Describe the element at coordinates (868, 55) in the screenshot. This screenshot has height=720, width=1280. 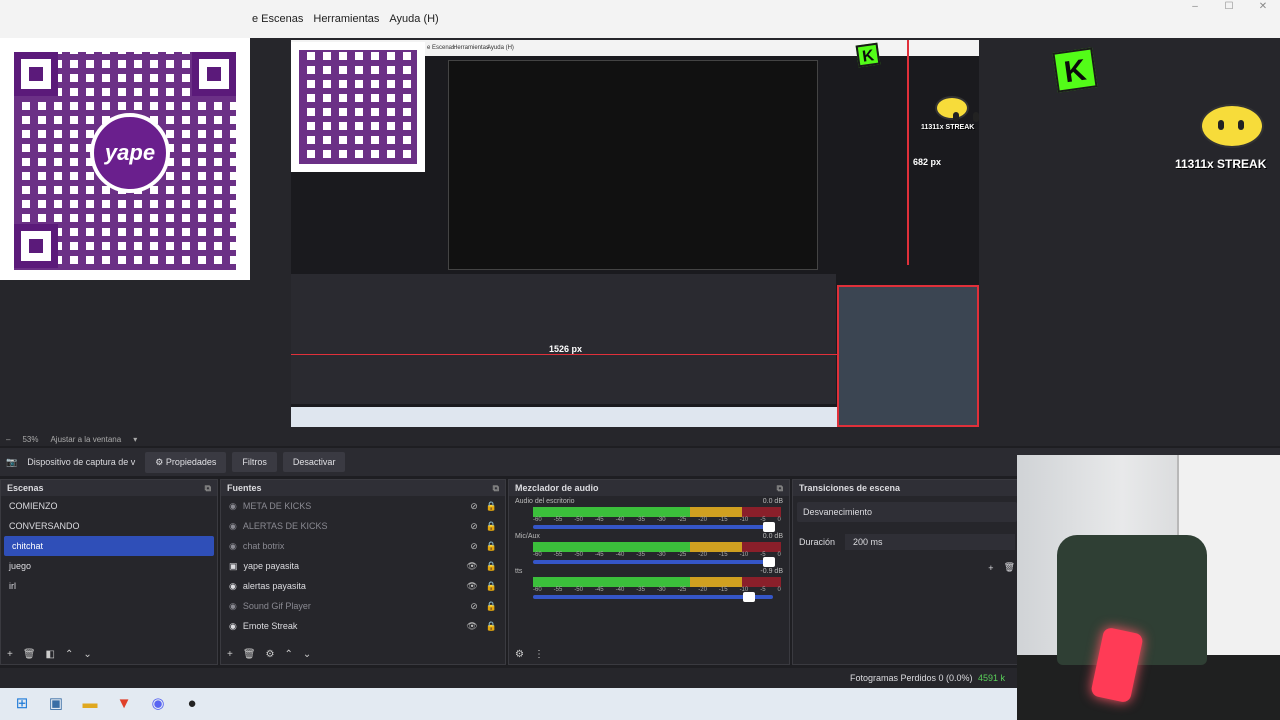
I see `nested-kick-logo: K` at that location.